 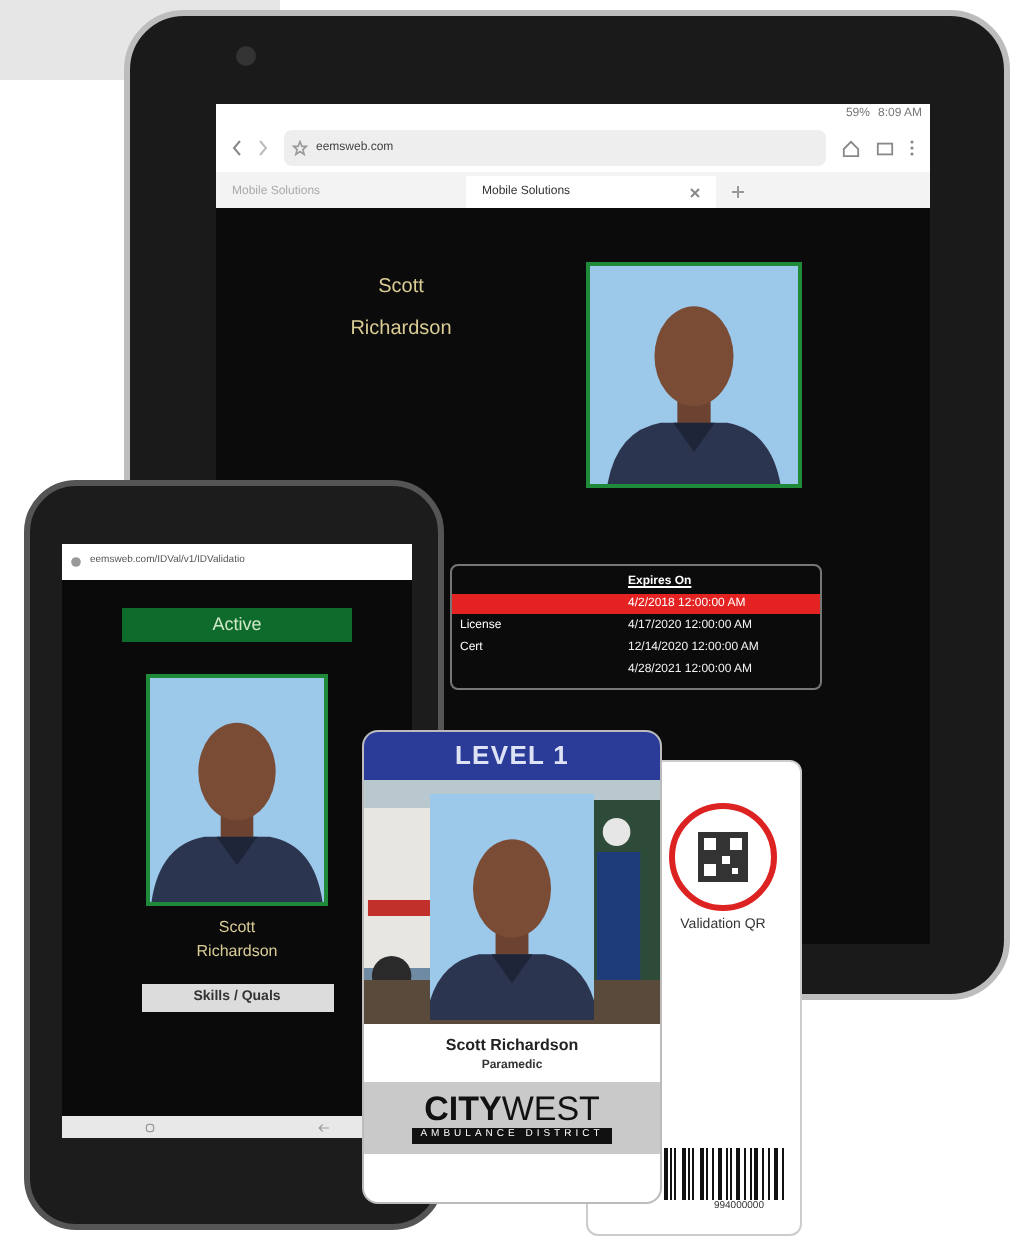 What do you see at coordinates (512, 756) in the screenshot?
I see `level-text: LEVEL 1` at bounding box center [512, 756].